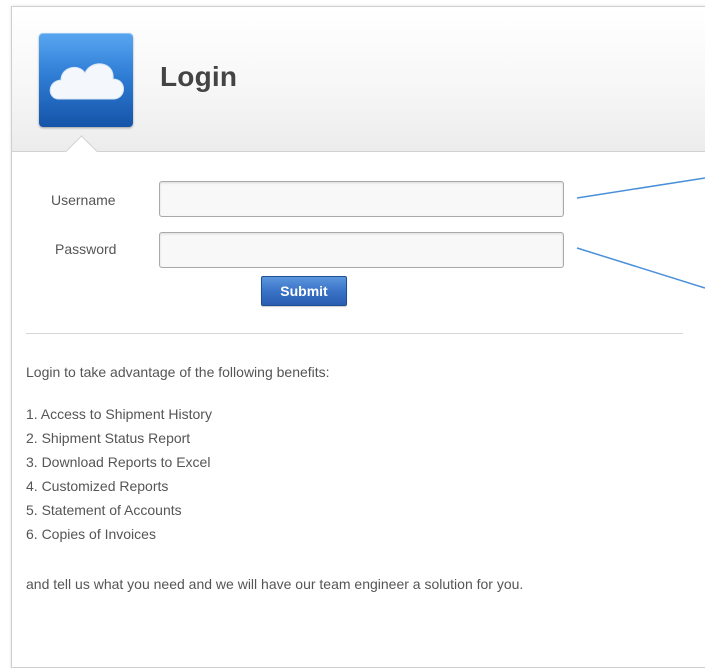 The image size is (705, 668). I want to click on username-label: Username, so click(83, 200).